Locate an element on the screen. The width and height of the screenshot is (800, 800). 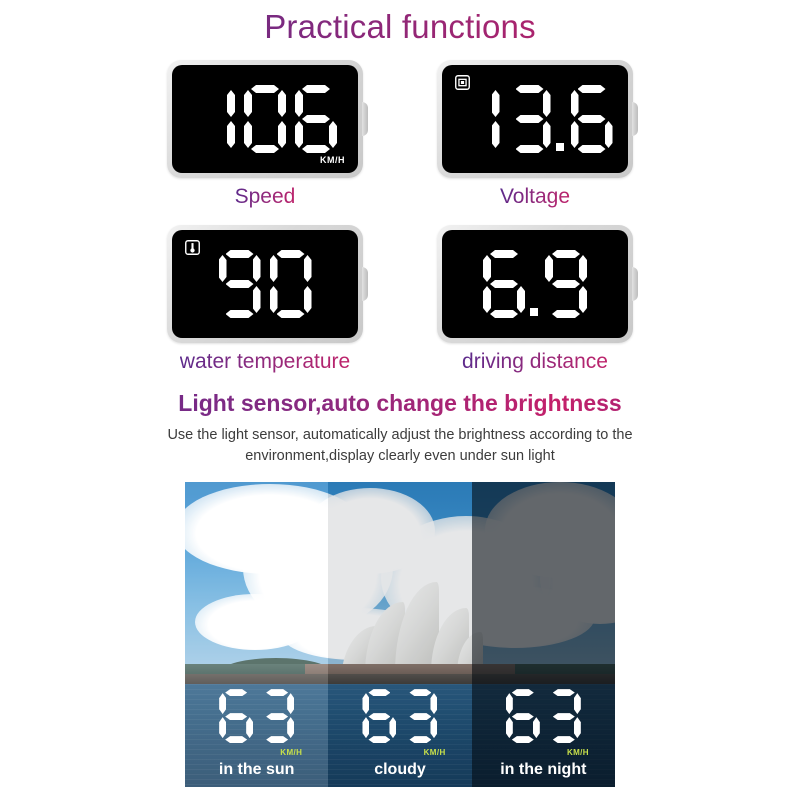
comparison-pane-cloudy: KM/H cloudy is located at coordinates (400, 635).